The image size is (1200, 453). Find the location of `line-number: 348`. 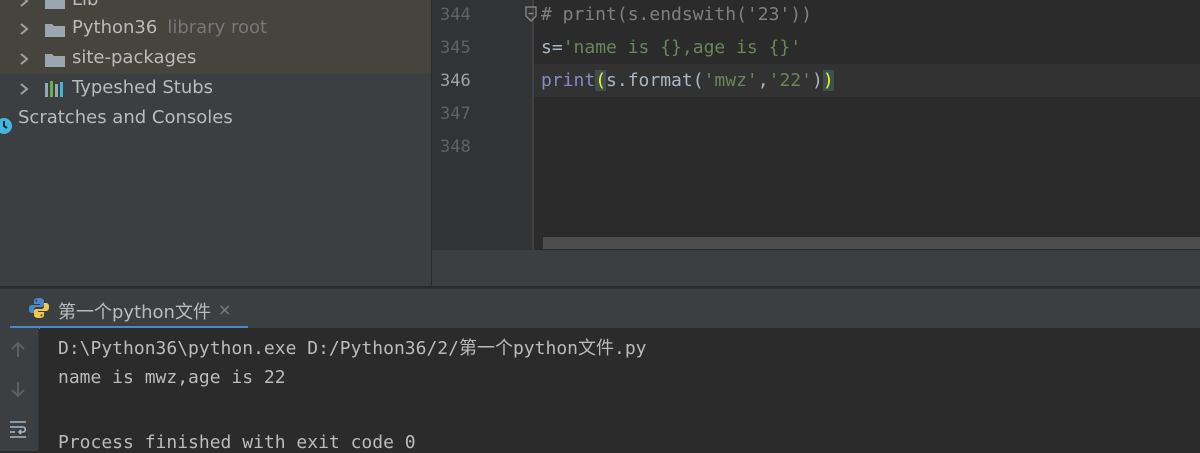

line-number: 348 is located at coordinates (455, 147).